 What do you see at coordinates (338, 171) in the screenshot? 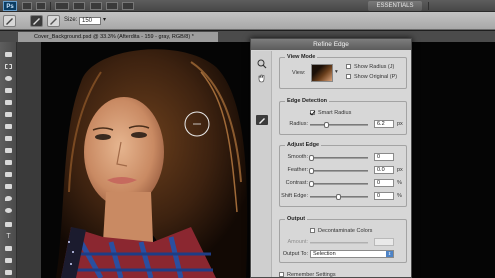
I see `feather-slider` at bounding box center [338, 171].